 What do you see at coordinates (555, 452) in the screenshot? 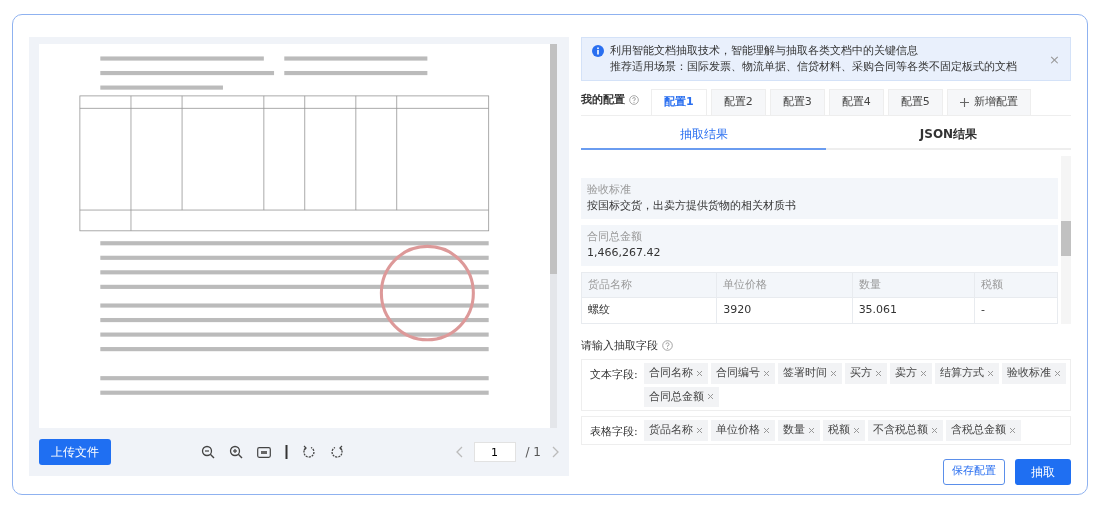
I see `next-page-icon` at bounding box center [555, 452].